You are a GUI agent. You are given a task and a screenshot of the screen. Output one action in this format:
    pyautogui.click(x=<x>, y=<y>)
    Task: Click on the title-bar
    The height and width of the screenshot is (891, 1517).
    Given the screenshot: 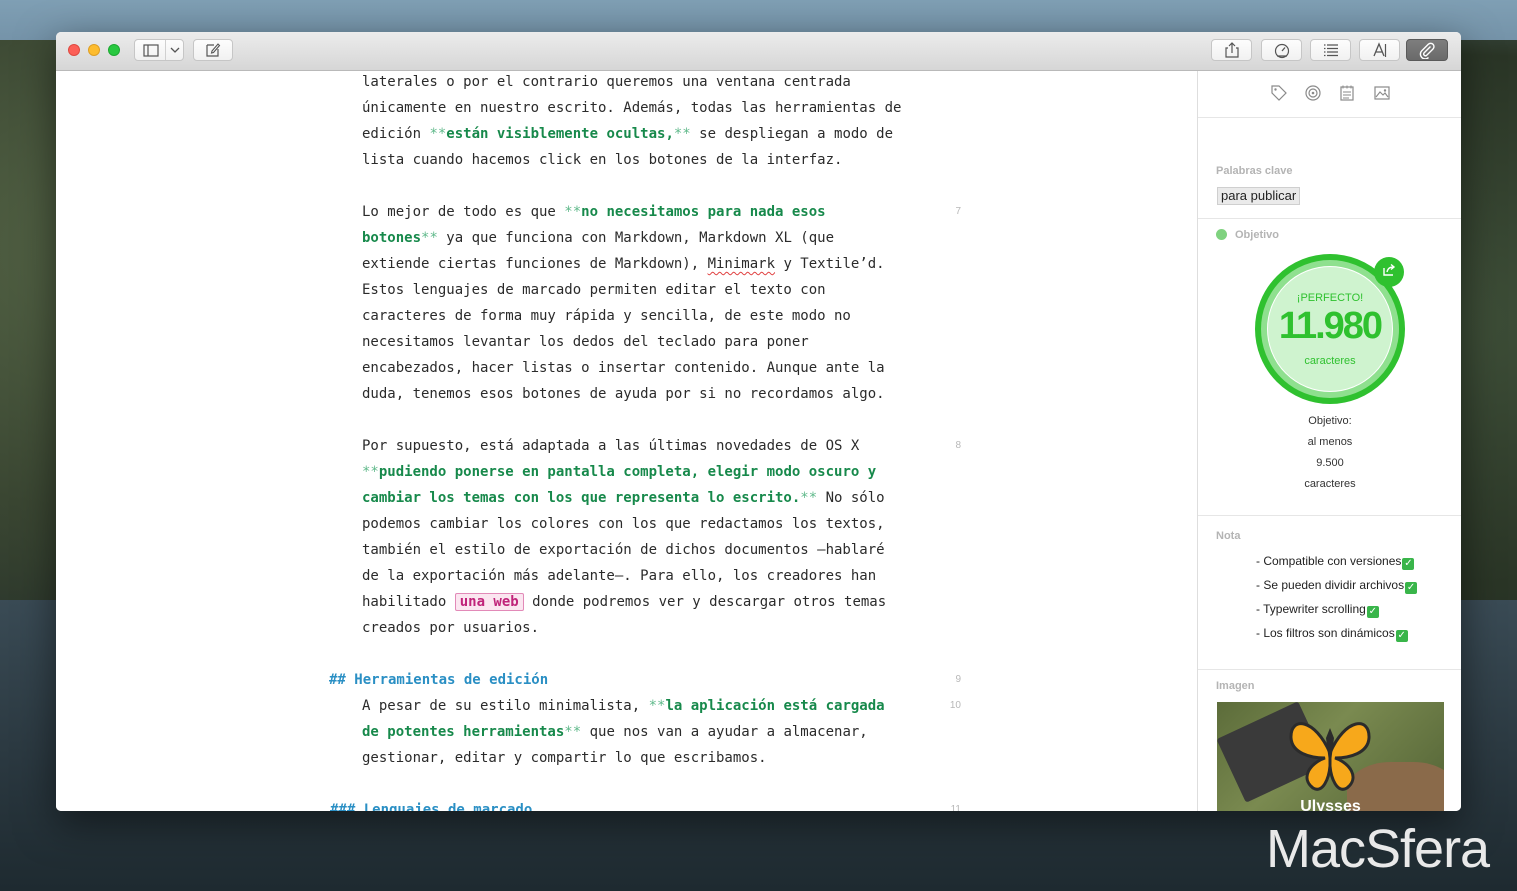 What is the action you would take?
    pyautogui.click(x=758, y=51)
    